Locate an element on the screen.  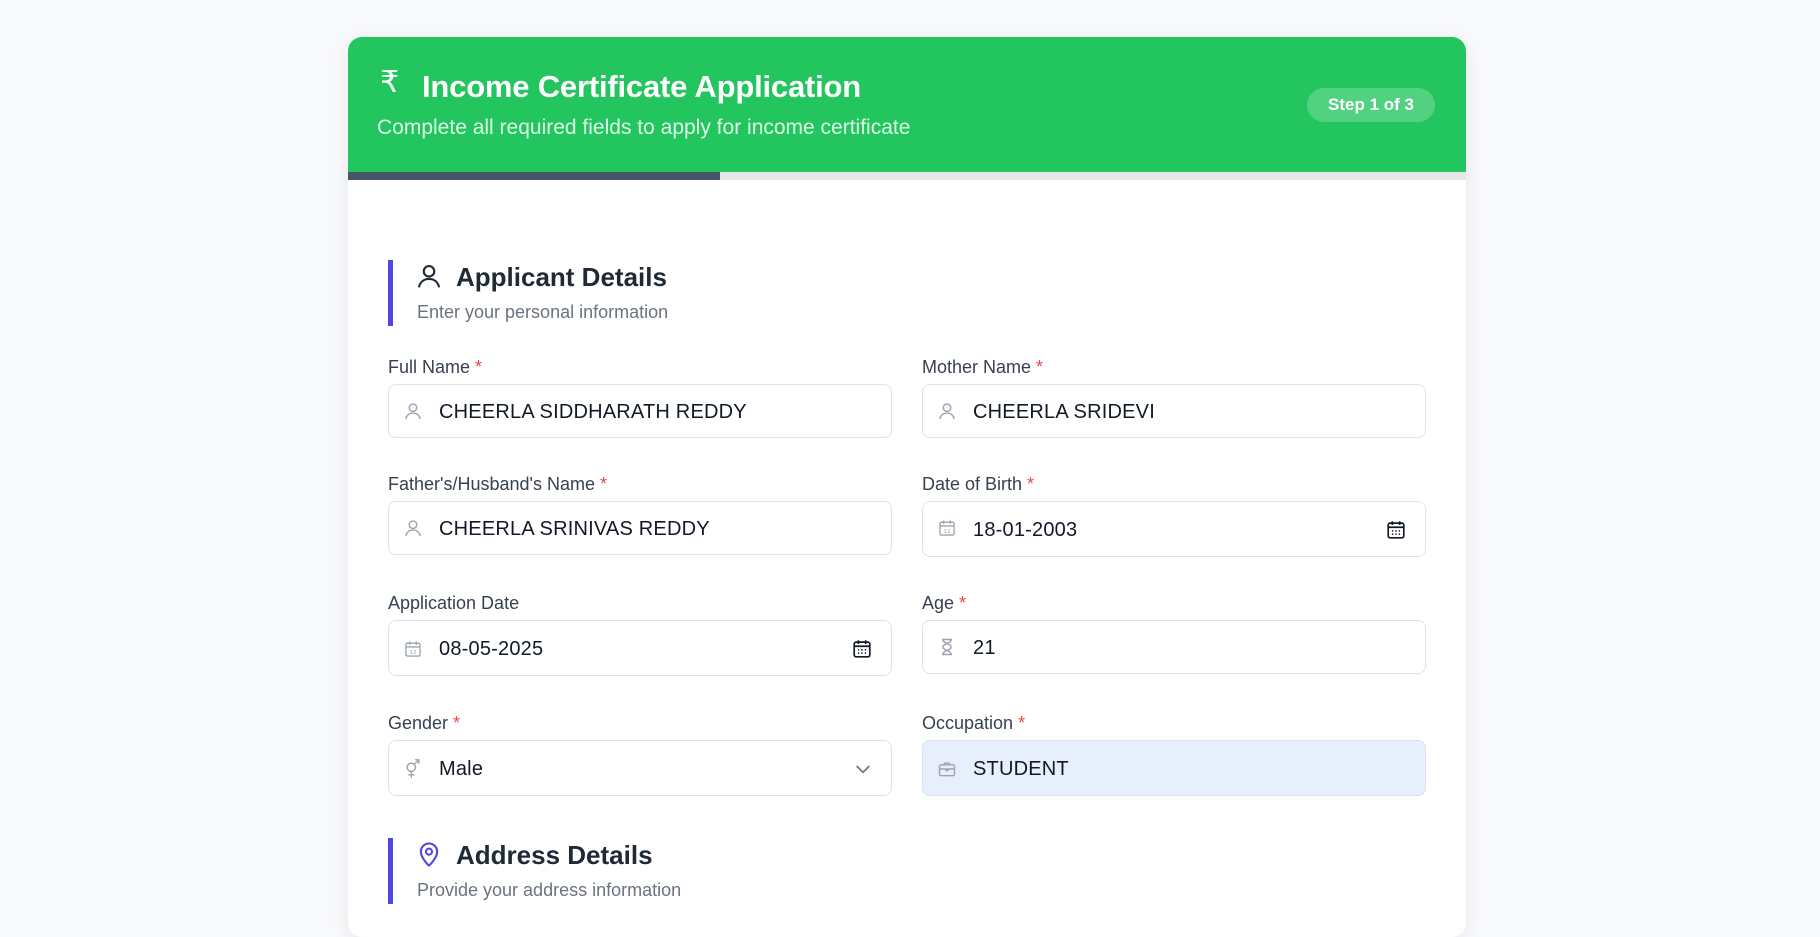
gender-icon is located at coordinates (413, 769).